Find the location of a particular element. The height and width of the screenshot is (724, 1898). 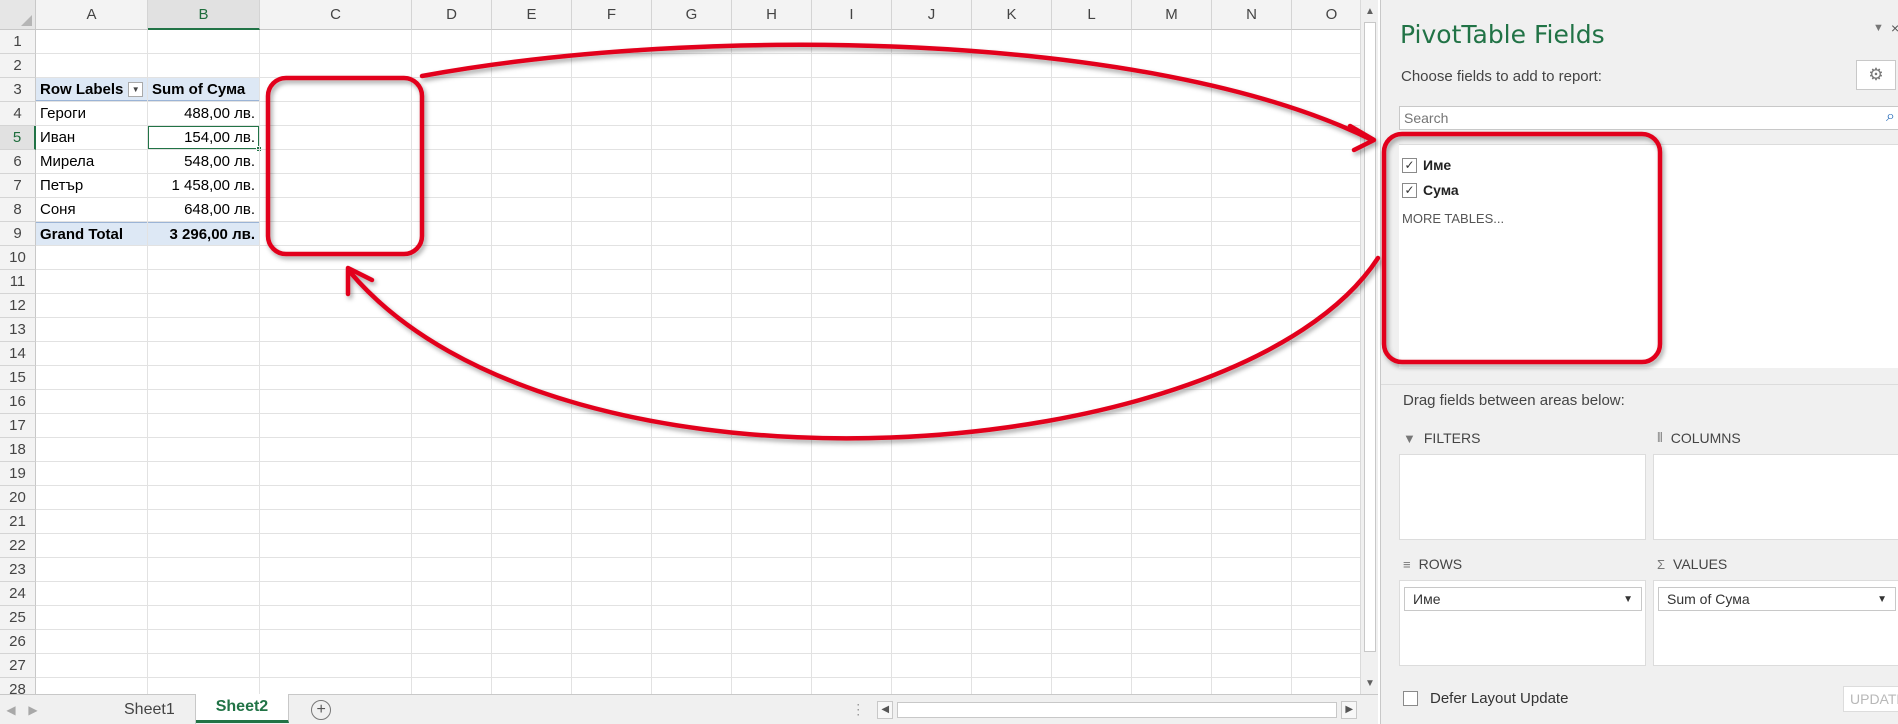

pivot-row-name: Мирела is located at coordinates (91, 161).